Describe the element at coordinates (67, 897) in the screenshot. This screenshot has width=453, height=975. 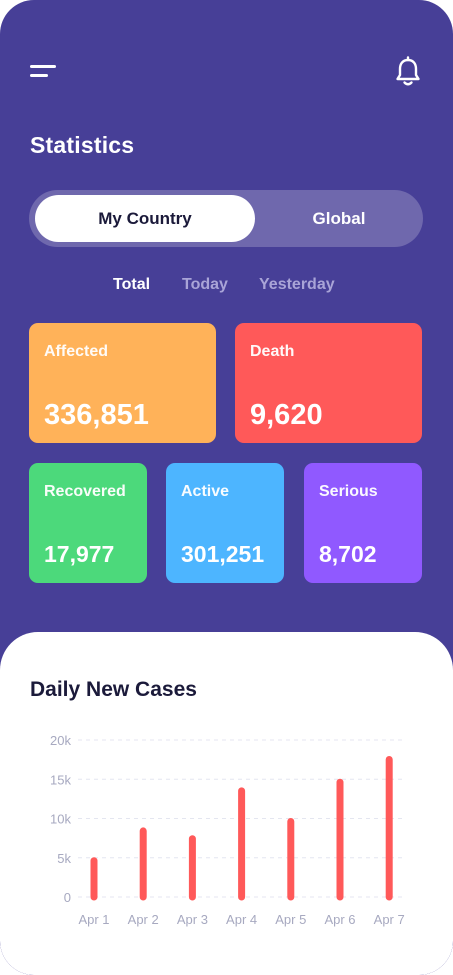
I see `y-tick-label: 0` at that location.